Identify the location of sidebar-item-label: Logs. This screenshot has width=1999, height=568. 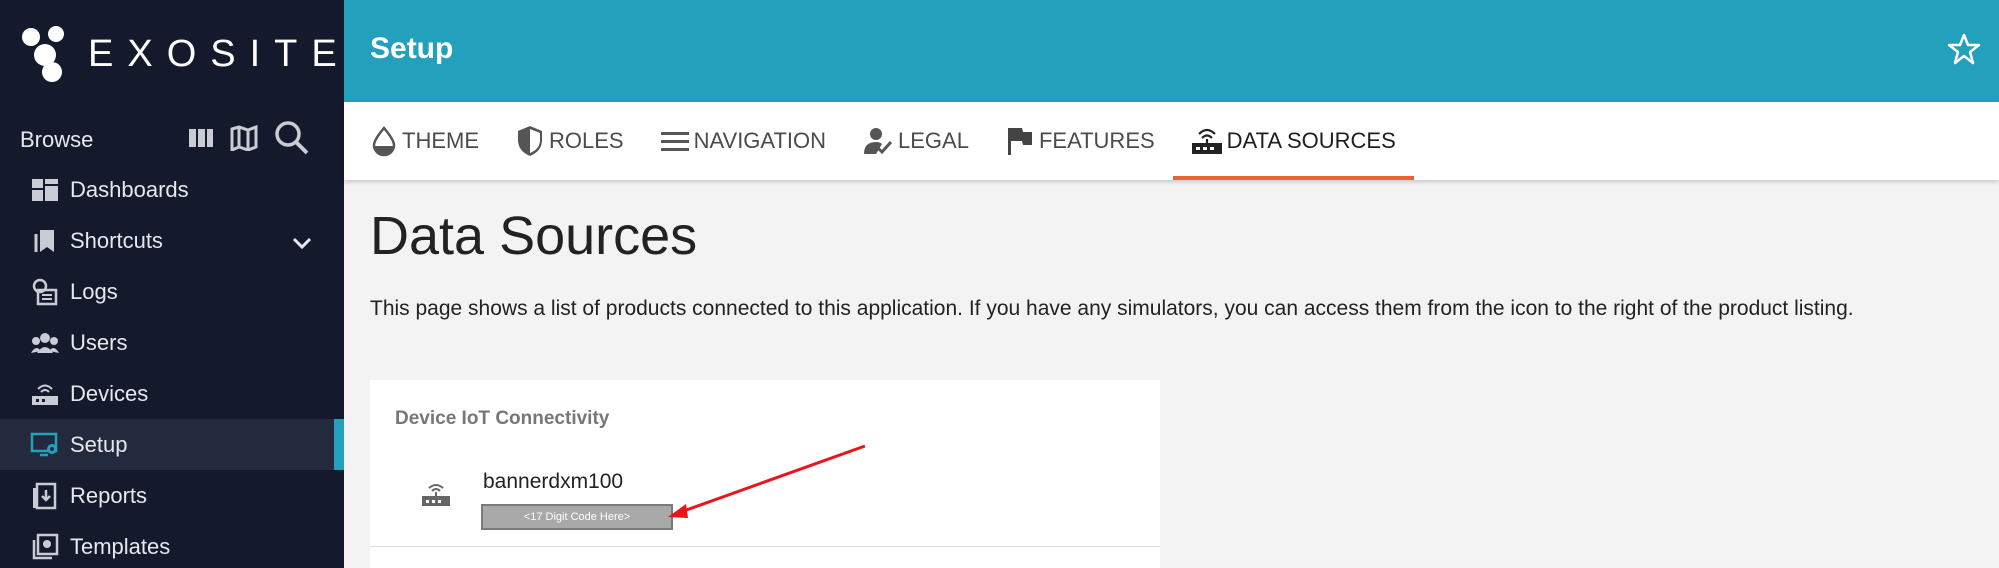
(94, 291).